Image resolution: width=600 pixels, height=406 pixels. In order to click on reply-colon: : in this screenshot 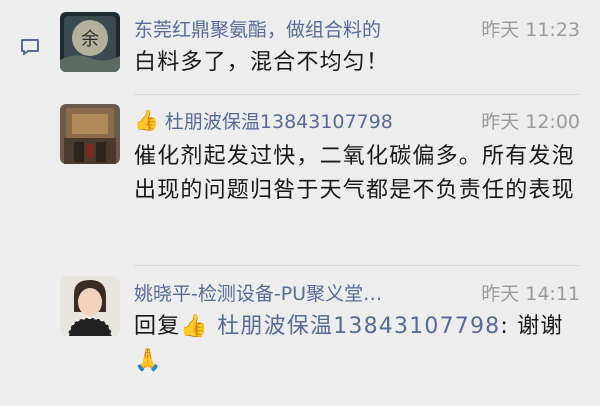, I will do `click(504, 326)`.